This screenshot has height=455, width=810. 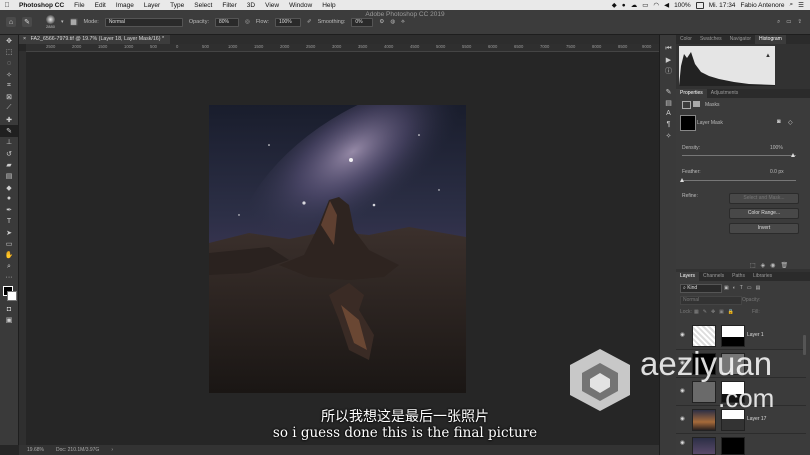 I want to click on history-panel-icon: ⏮, so click(x=668, y=48).